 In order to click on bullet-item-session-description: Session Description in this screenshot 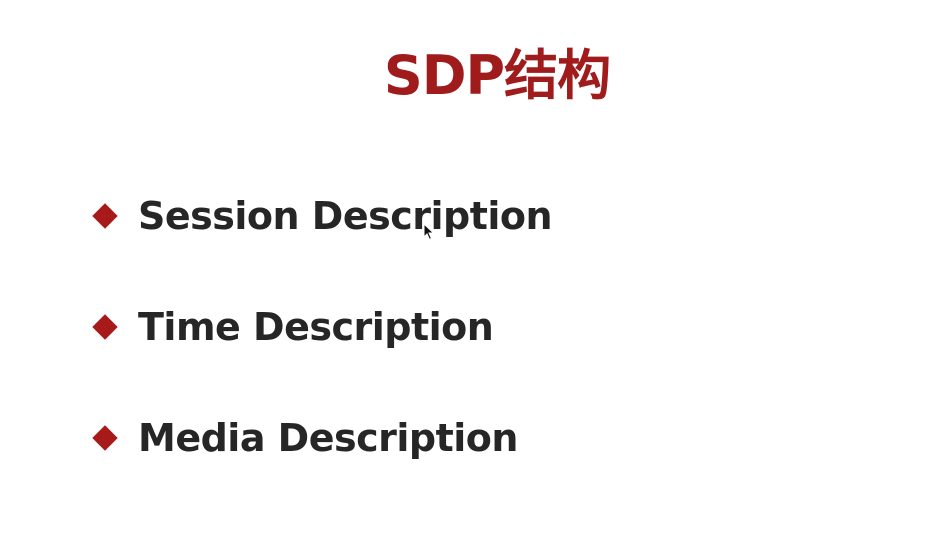, I will do `click(322, 216)`.